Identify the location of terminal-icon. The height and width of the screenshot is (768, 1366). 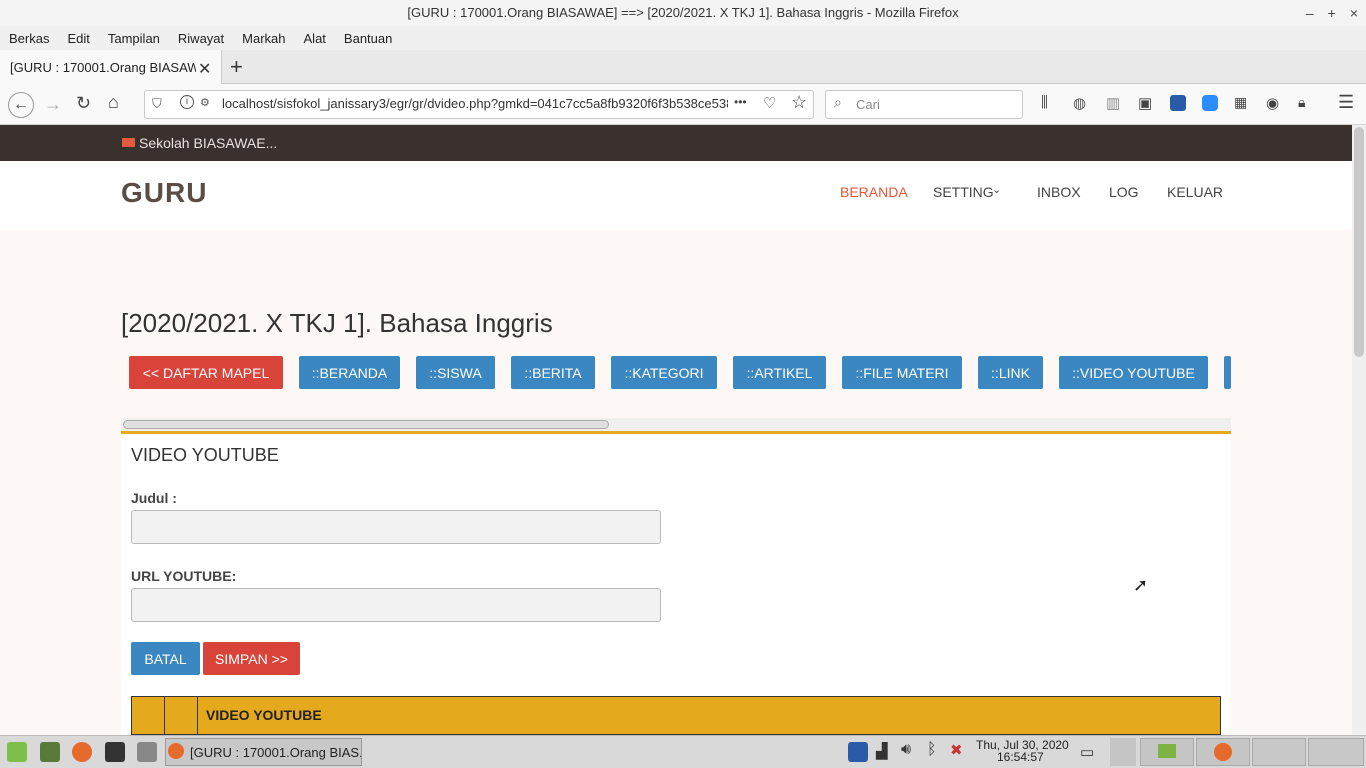
(115, 752).